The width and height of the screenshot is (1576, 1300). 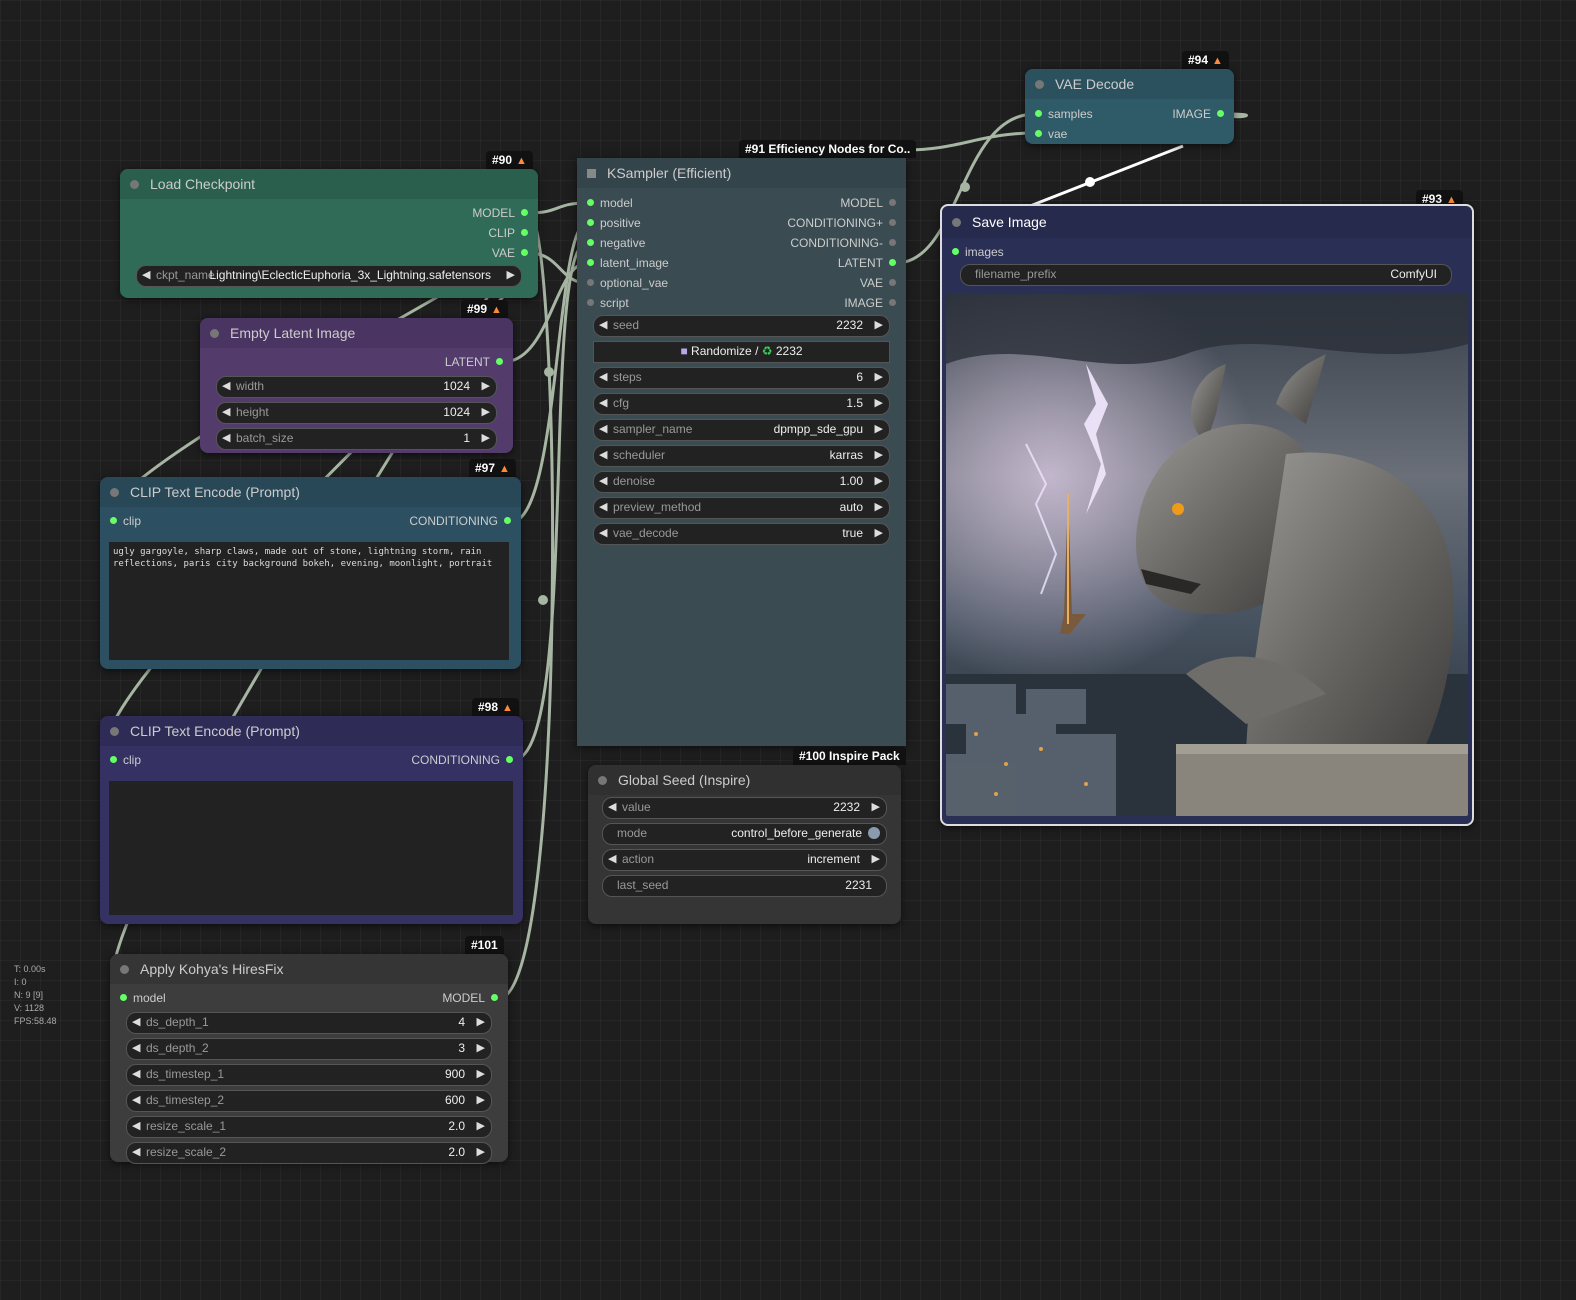 I want to click on node-title: KSampler (Efficient), so click(x=741, y=173).